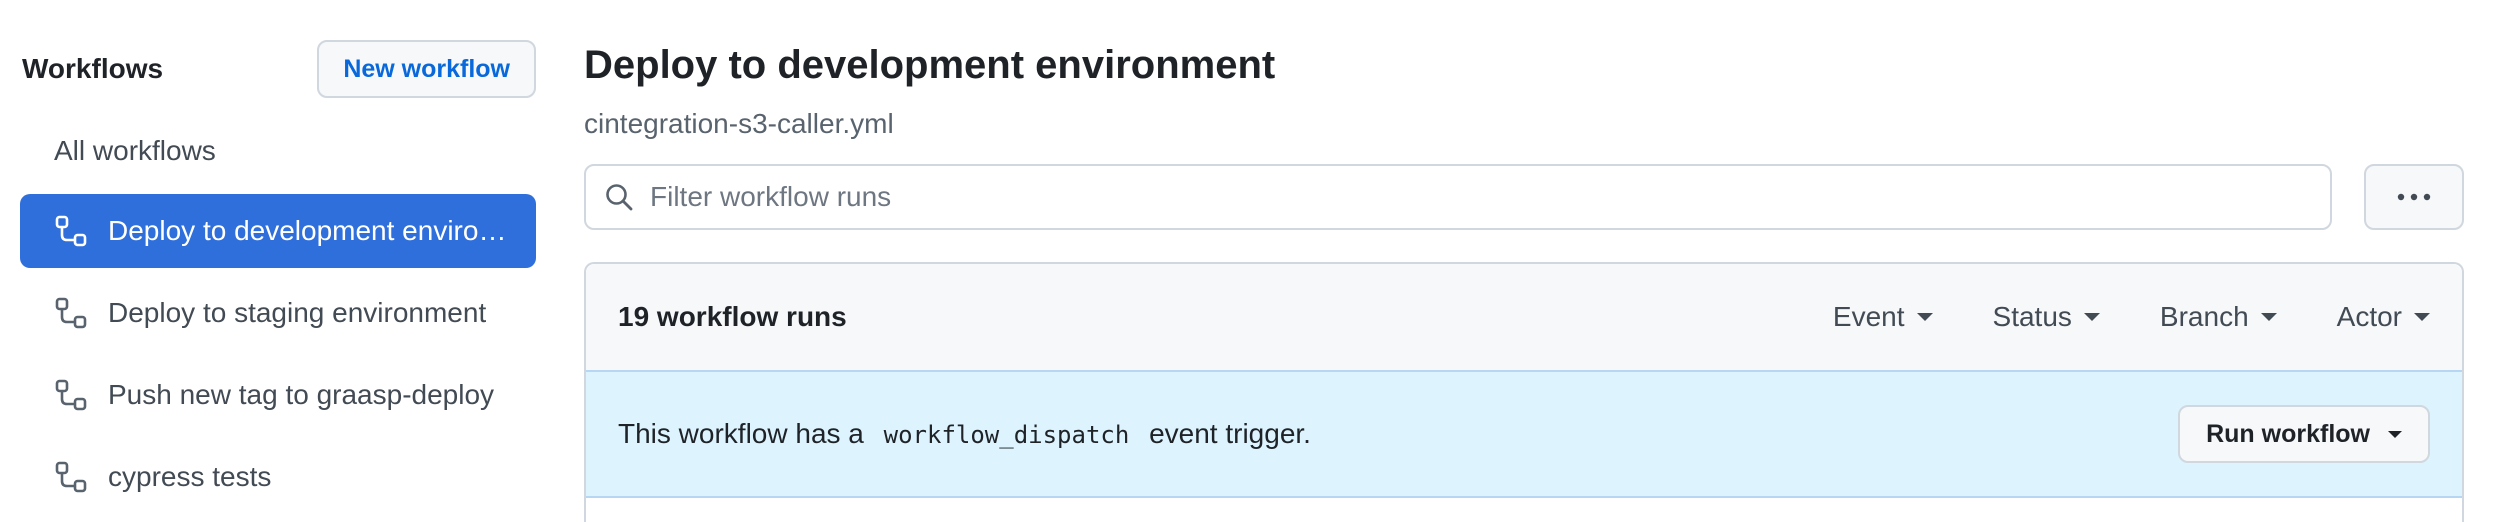  Describe the element at coordinates (930, 65) in the screenshot. I see `page-title: Deploy to development environment` at that location.